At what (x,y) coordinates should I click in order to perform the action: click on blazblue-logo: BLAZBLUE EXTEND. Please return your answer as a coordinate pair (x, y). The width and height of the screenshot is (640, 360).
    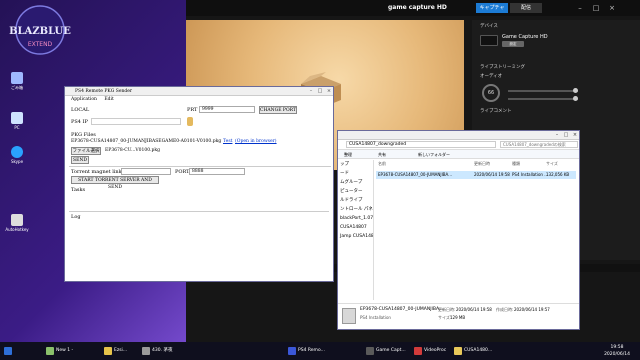
    Looking at the image, I should click on (40, 33).